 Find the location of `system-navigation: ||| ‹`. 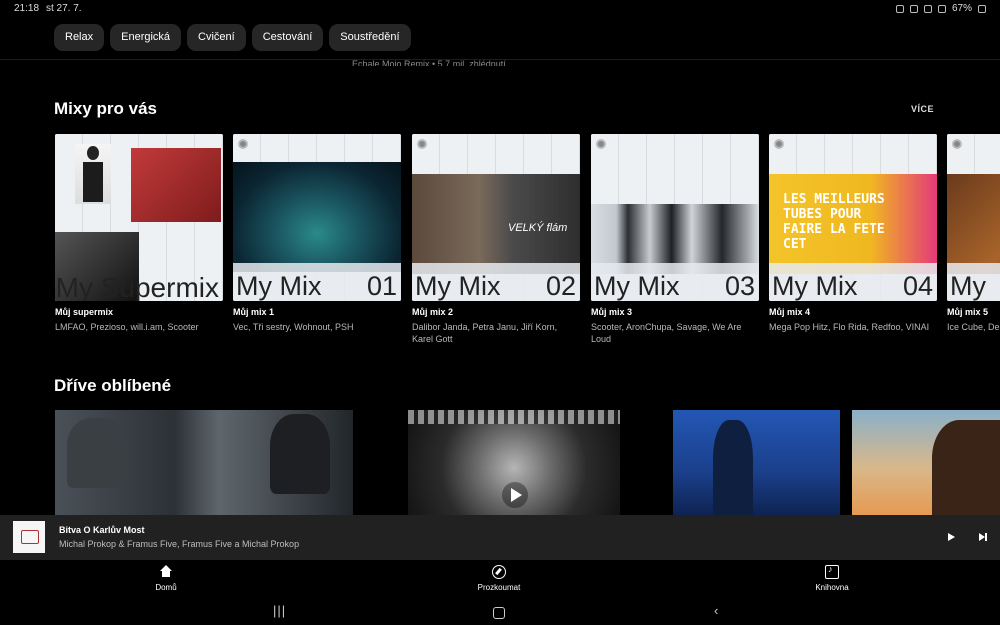

system-navigation: ||| ‹ is located at coordinates (500, 612).